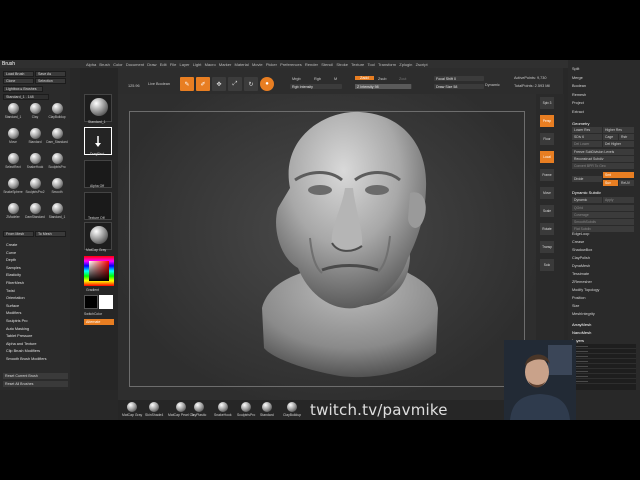 The width and height of the screenshot is (640, 480). I want to click on lightbox-brushes-button: Lightbox ▸ Brushes, so click(23, 89).